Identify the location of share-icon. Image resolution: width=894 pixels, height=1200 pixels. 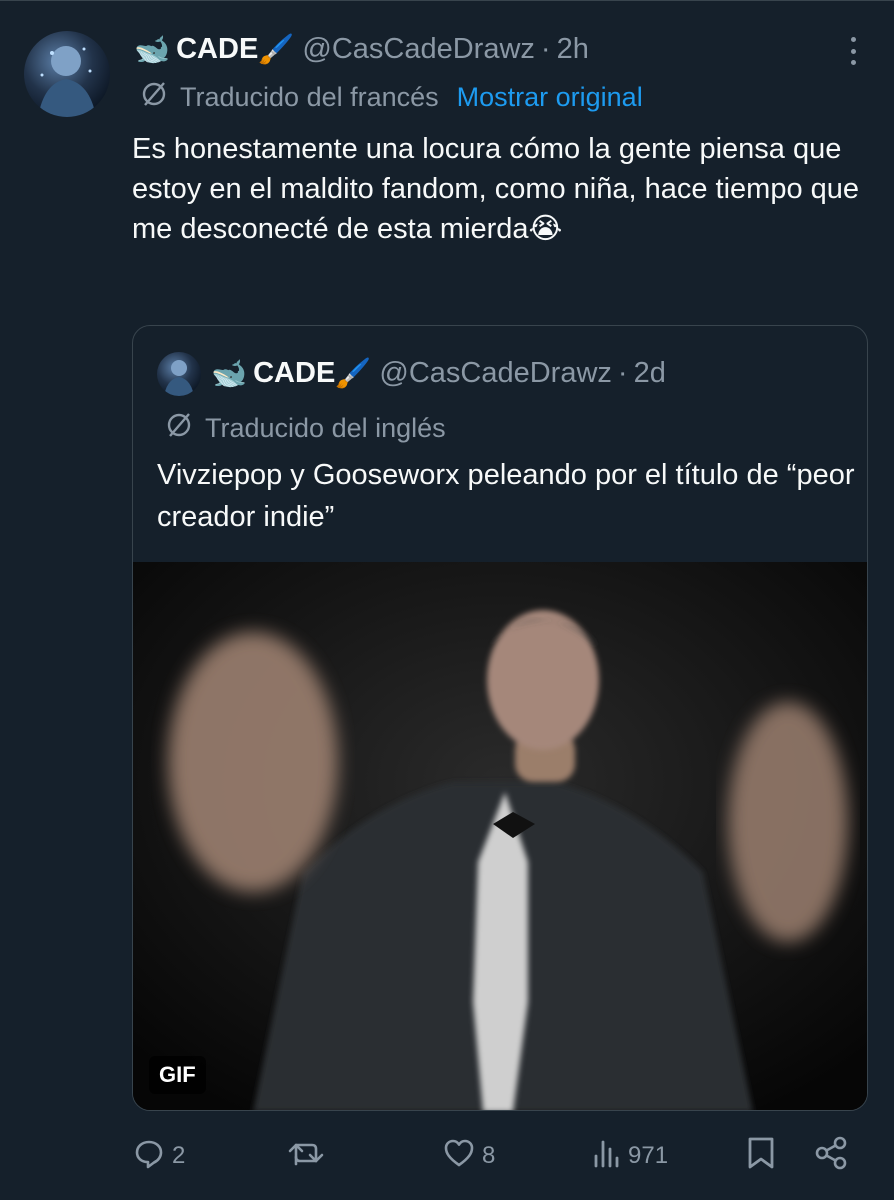
(832, 1156).